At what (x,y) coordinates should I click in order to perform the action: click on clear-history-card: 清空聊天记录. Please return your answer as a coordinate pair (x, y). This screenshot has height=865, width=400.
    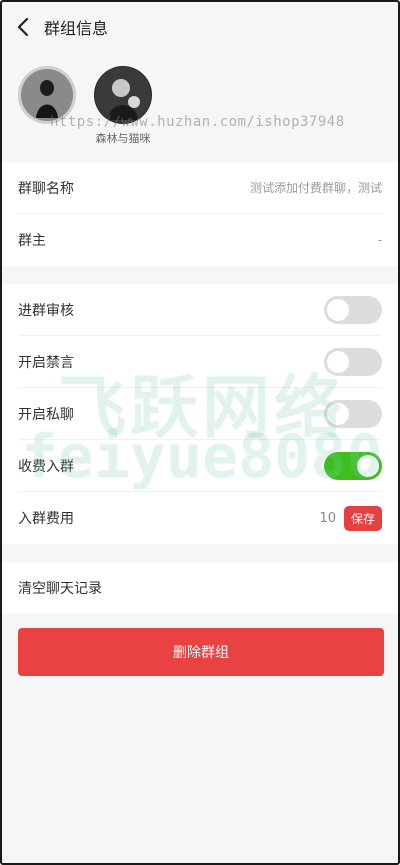
    Looking at the image, I should click on (200, 588).